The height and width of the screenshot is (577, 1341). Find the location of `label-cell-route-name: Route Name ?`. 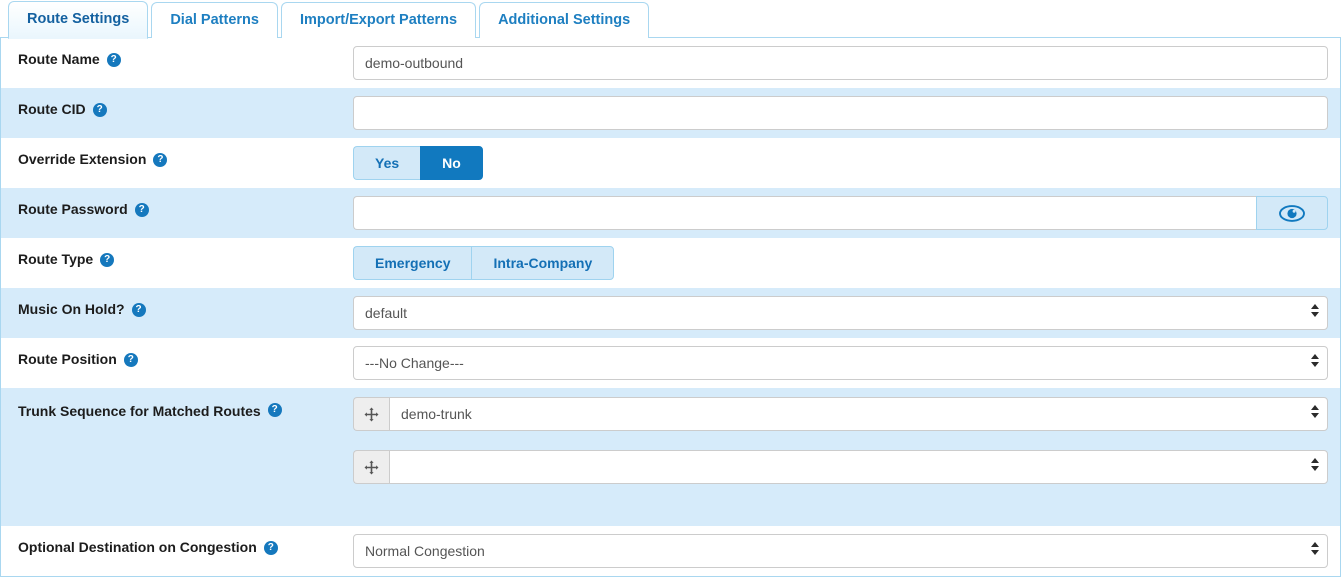

label-cell-route-name: Route Name ? is located at coordinates (177, 59).